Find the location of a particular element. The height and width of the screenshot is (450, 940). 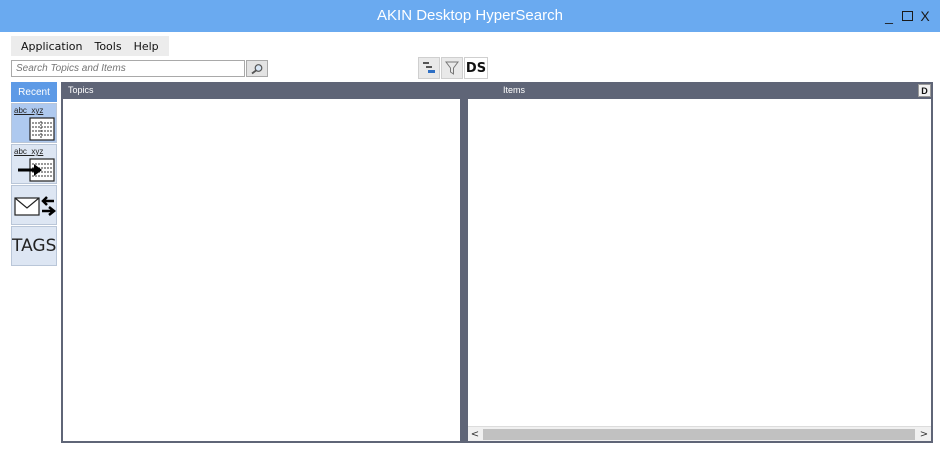

filter-button is located at coordinates (452, 68).